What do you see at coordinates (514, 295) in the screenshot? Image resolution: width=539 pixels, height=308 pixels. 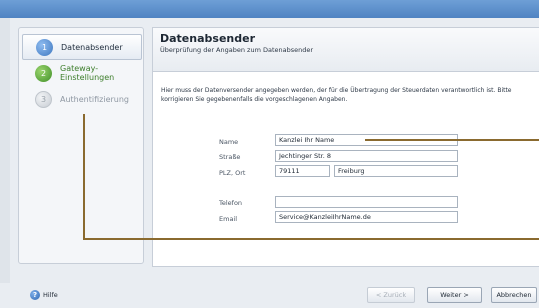 I see `cancel-button: Abbrechen` at bounding box center [514, 295].